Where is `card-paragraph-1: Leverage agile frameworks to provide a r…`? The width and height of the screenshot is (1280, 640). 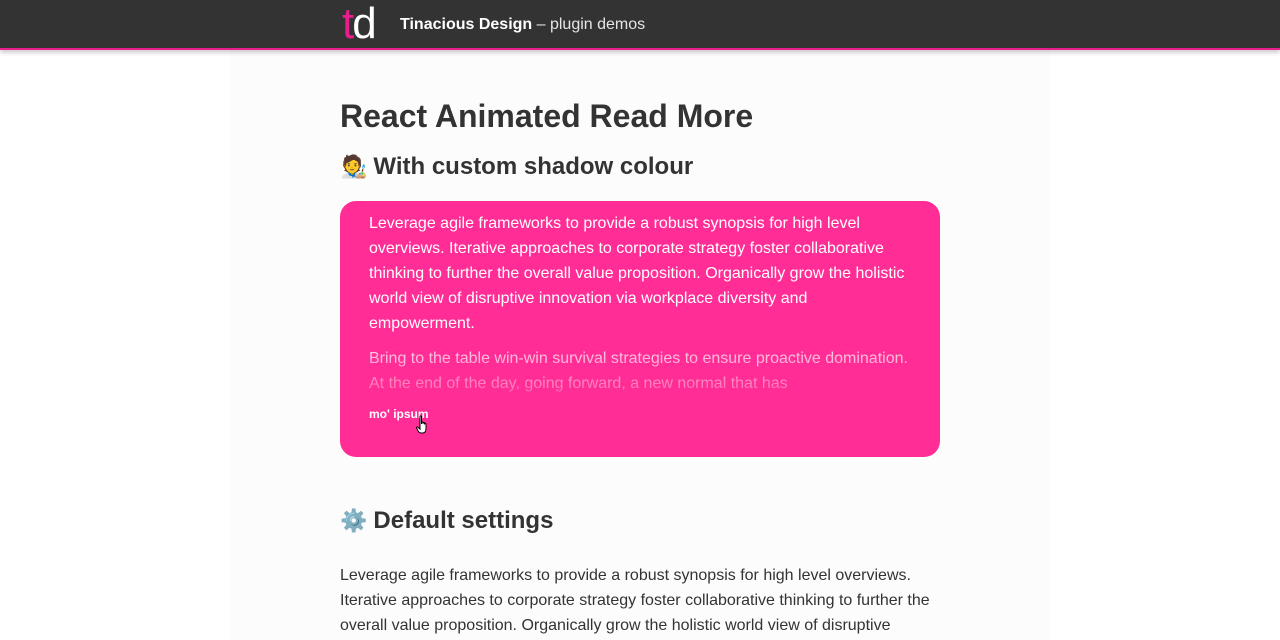
card-paragraph-1: Leverage agile frameworks to provide a r… is located at coordinates (637, 273).